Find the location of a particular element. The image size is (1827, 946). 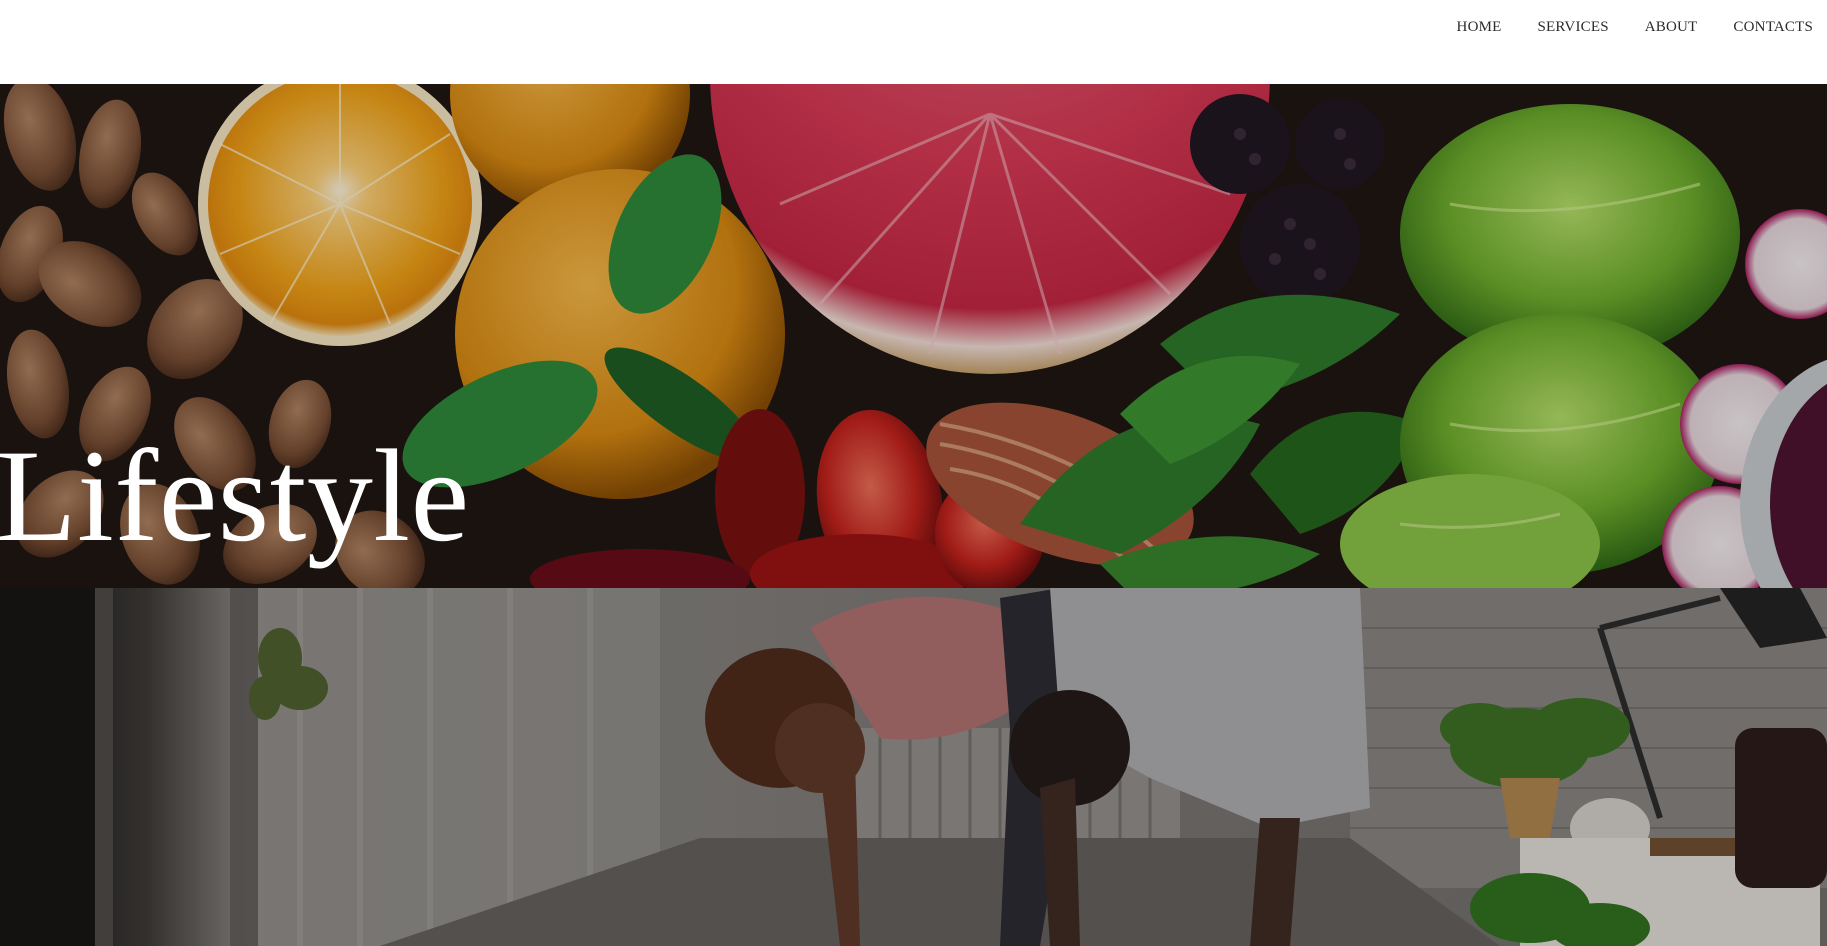

nav-about: ABOUT is located at coordinates (1671, 18).